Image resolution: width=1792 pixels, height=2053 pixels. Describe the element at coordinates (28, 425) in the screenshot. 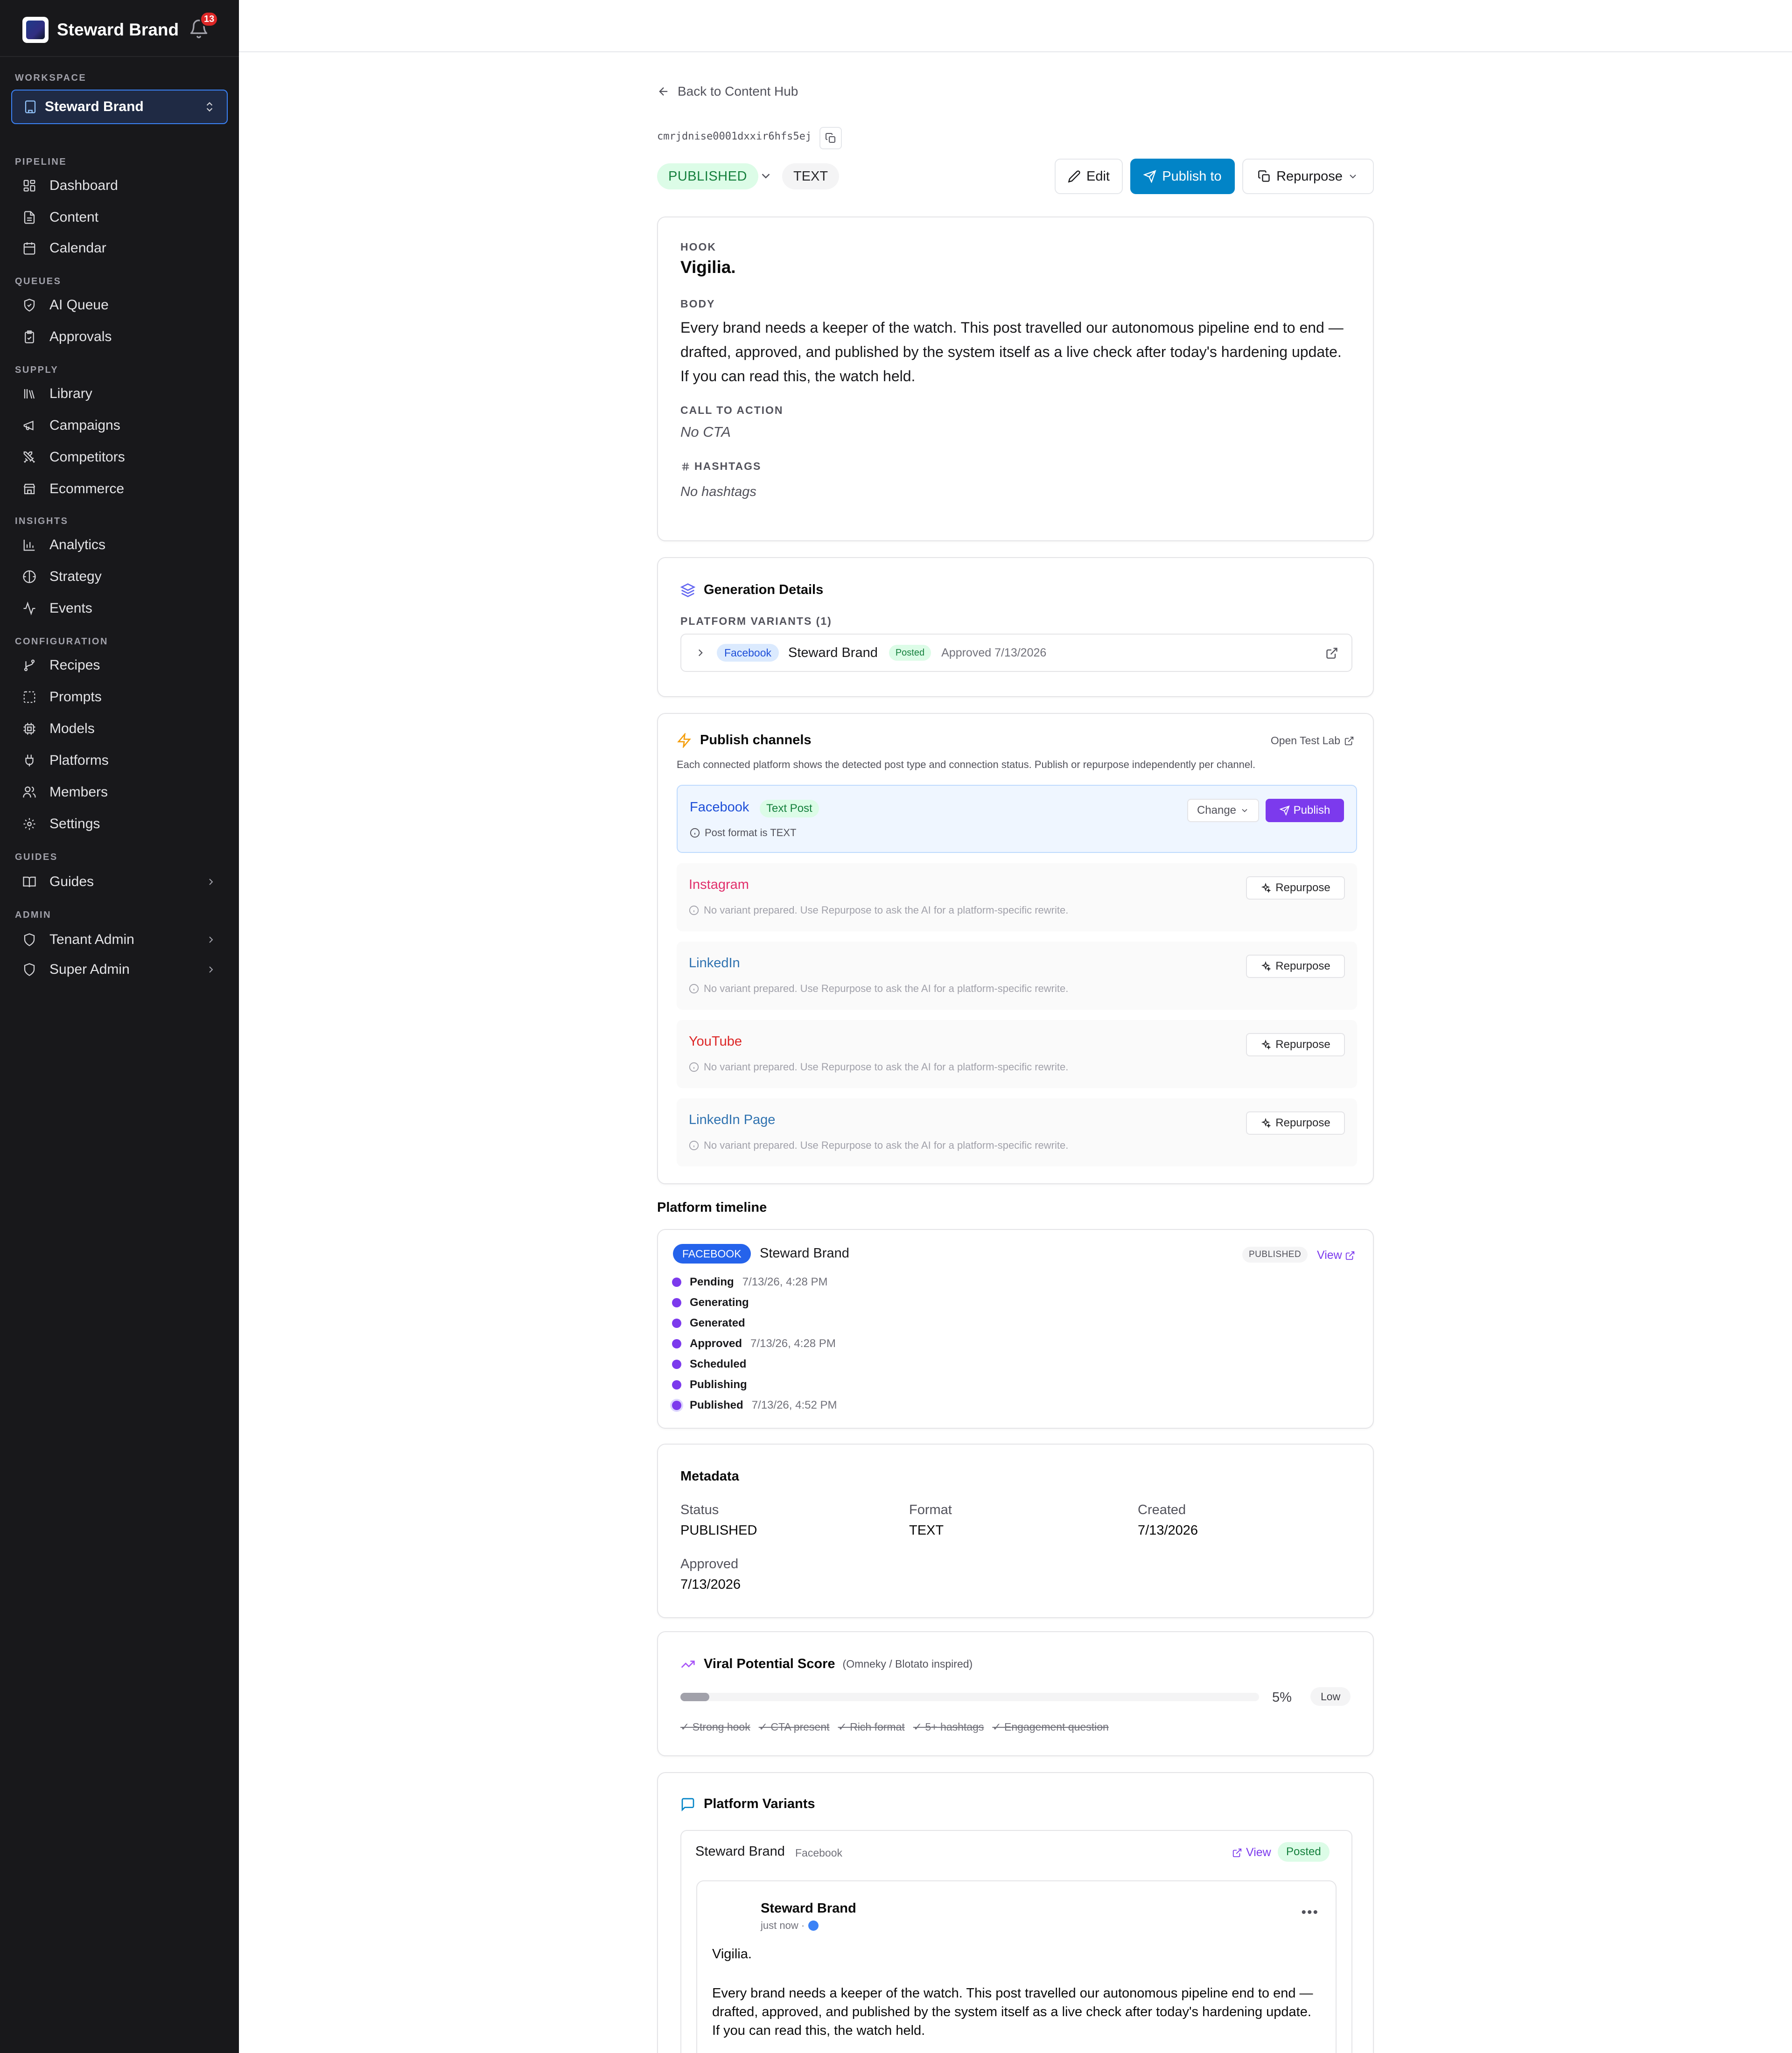

I see `megaphone-icon` at that location.